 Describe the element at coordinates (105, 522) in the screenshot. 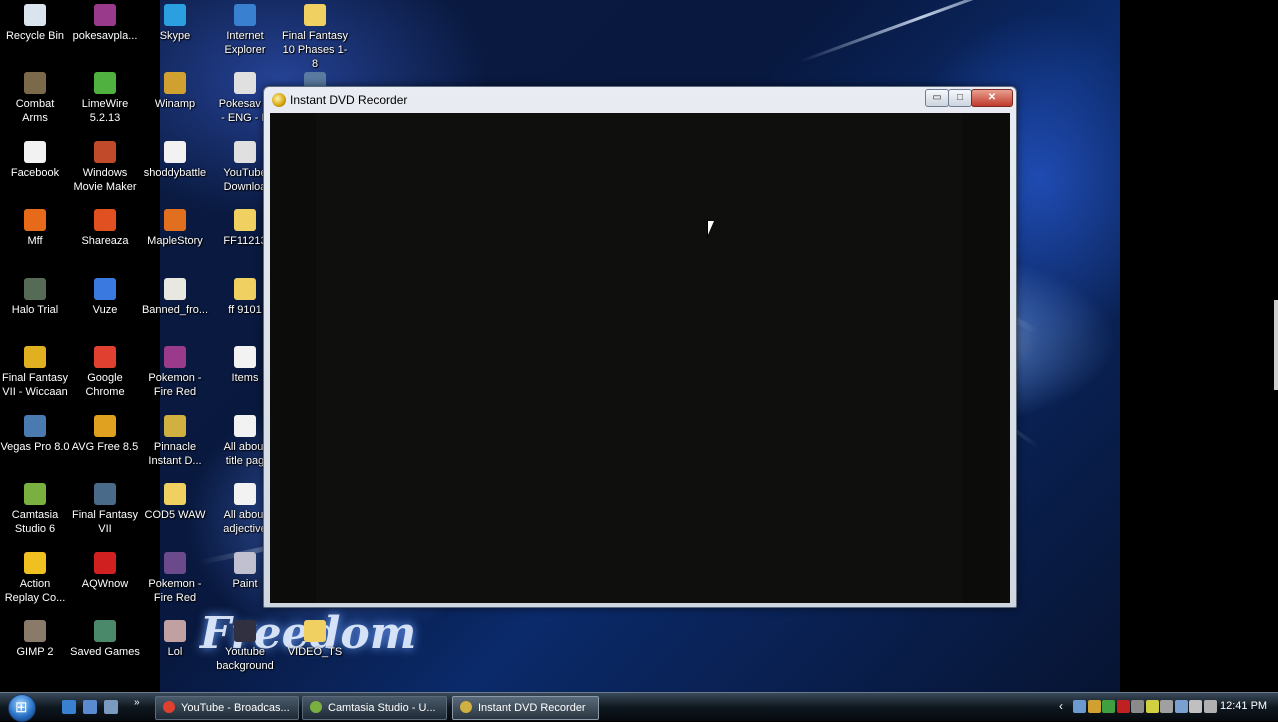

I see `desktop-icon-label: Final Fantasy VII` at that location.